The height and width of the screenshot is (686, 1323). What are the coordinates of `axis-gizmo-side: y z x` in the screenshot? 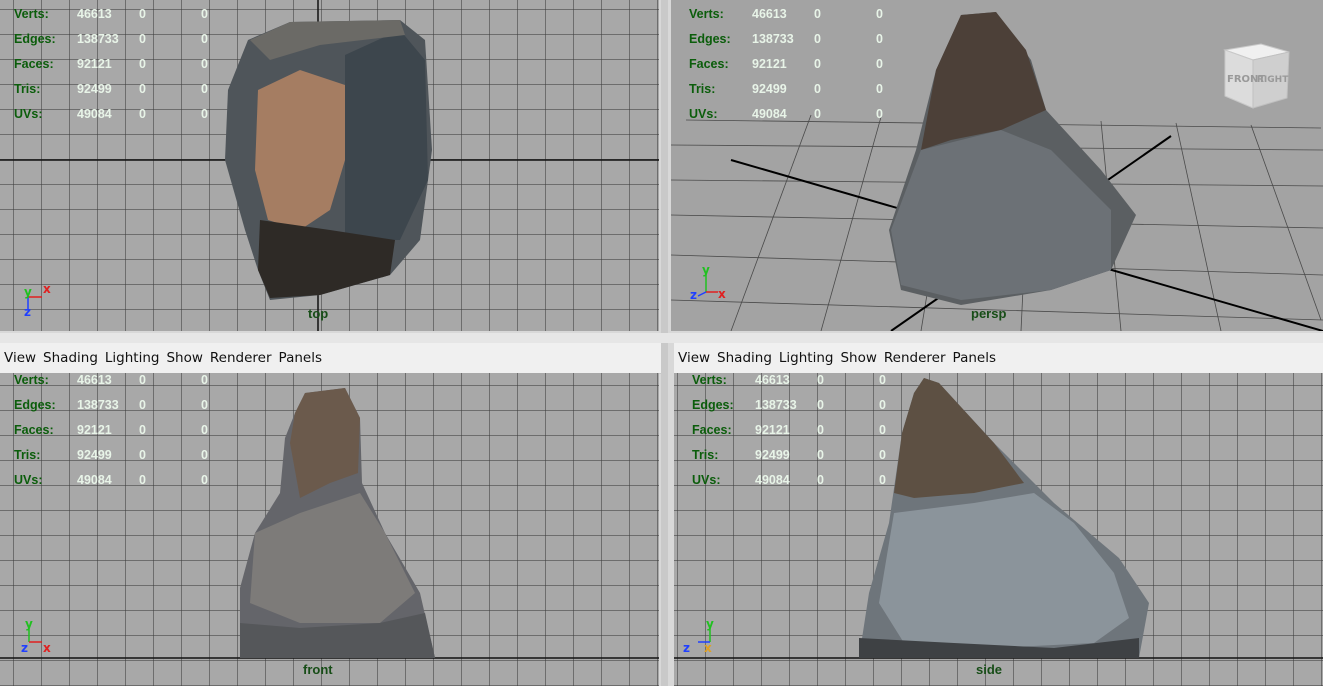 It's located at (698, 636).